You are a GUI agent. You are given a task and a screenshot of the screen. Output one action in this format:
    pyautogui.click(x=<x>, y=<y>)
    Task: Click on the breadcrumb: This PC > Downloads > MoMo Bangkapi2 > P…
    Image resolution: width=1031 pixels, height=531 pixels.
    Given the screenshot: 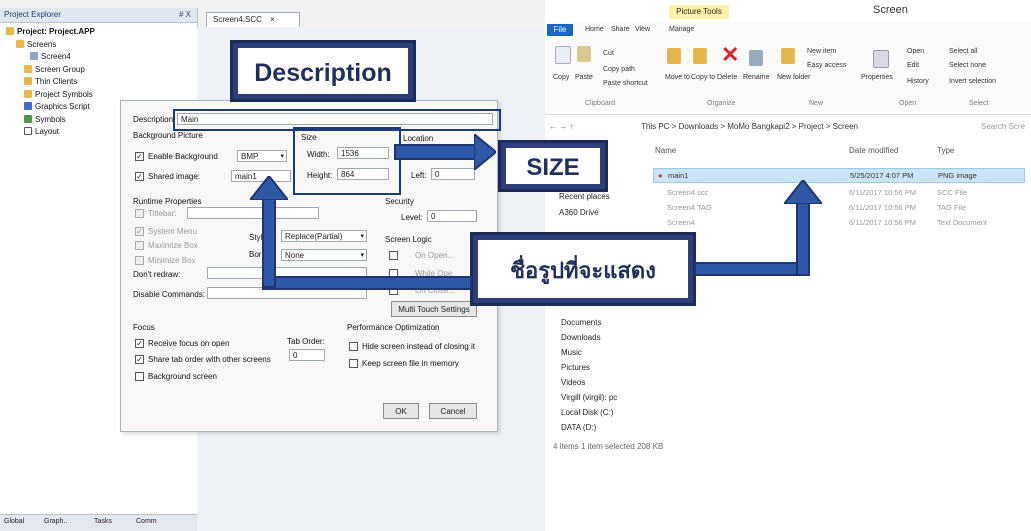 What is the action you would take?
    pyautogui.click(x=749, y=126)
    